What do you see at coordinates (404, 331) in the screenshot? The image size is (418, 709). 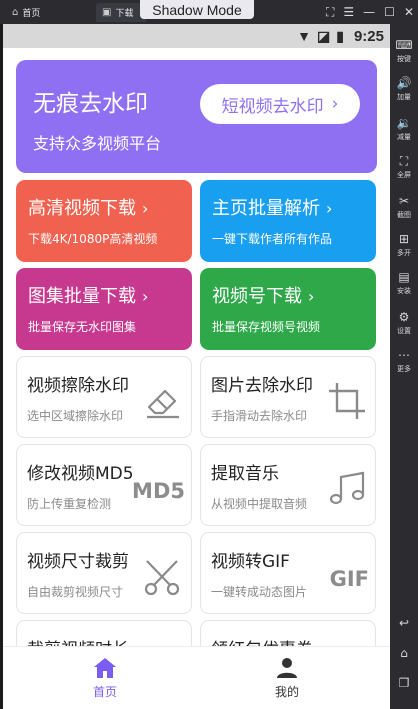 I see `side-button-label: 设置` at bounding box center [404, 331].